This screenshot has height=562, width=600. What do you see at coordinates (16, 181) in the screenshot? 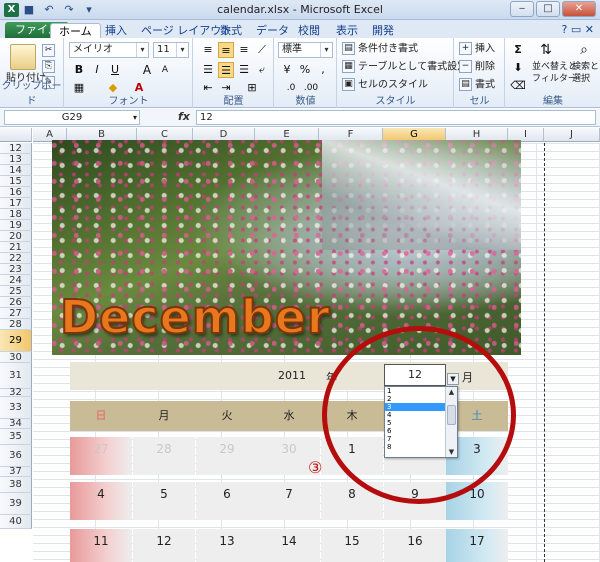
I see `row-header-15: 15` at bounding box center [16, 181].